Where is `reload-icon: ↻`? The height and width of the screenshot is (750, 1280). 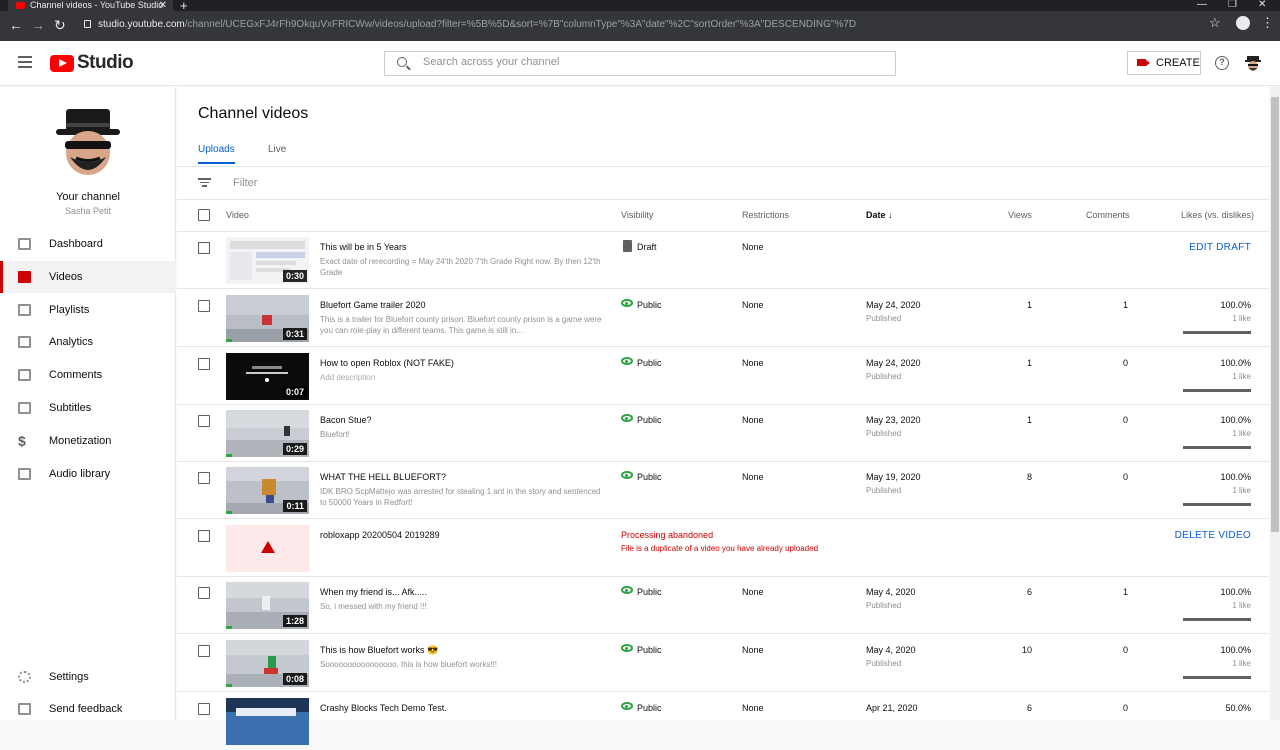
reload-icon: ↻ is located at coordinates (60, 25).